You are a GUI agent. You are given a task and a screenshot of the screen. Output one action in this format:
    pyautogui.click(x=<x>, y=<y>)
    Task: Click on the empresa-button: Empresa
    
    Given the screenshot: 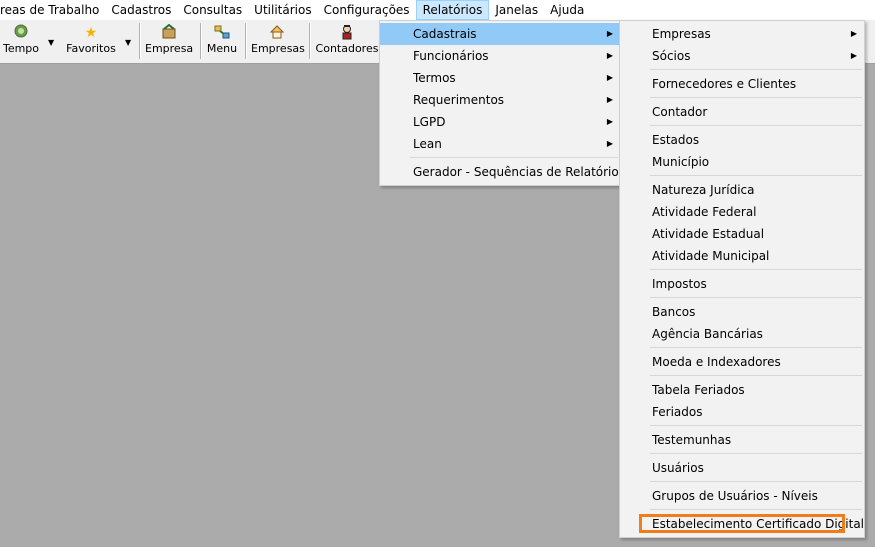 What is the action you would take?
    pyautogui.click(x=169, y=41)
    